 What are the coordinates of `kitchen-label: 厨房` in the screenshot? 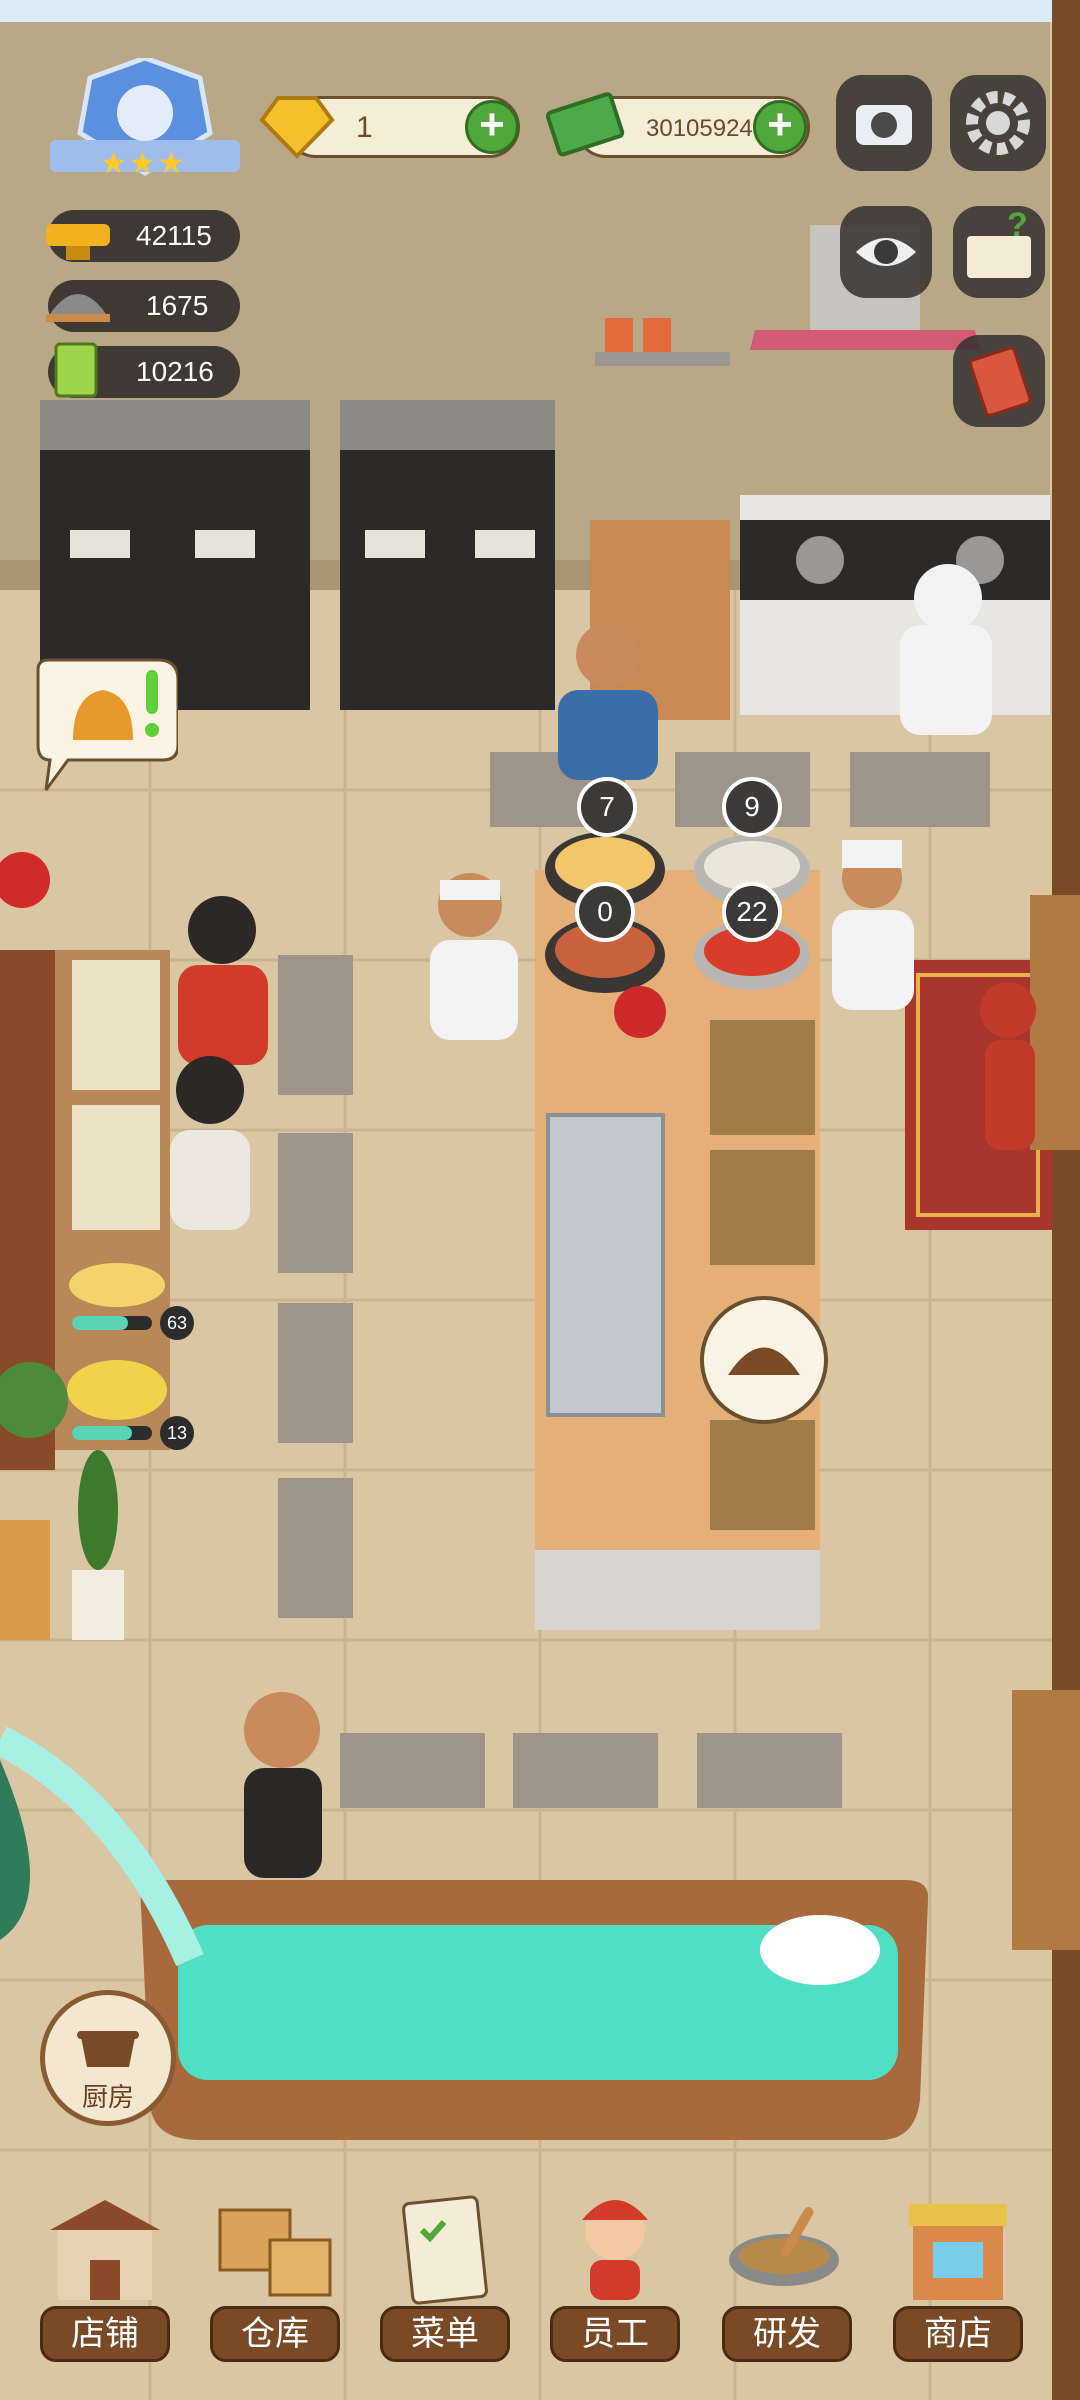 It's located at (107, 2098).